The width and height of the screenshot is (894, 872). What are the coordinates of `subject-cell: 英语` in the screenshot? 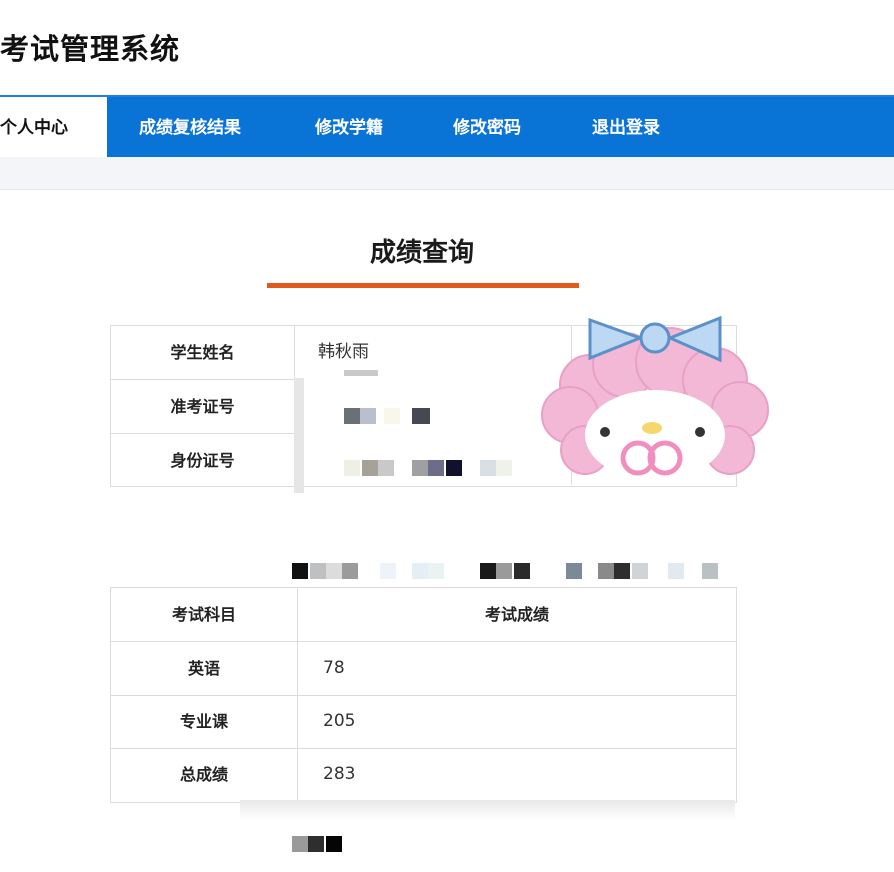 It's located at (204, 668).